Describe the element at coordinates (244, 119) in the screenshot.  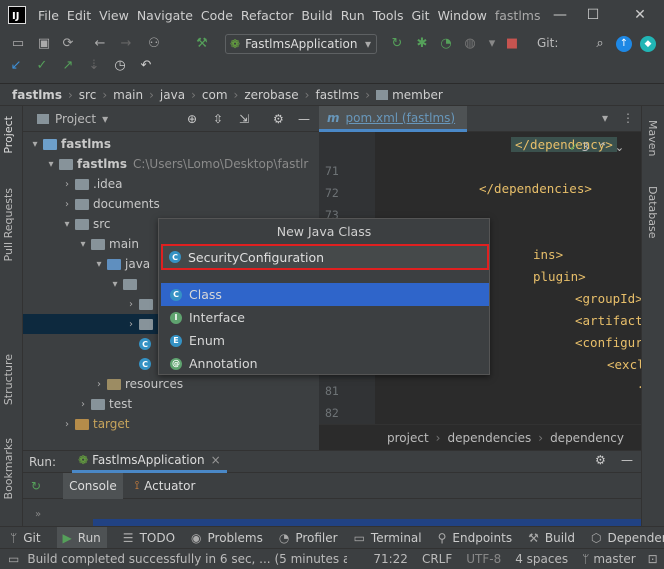
I see `collapse-all-icon: ⇲` at that location.